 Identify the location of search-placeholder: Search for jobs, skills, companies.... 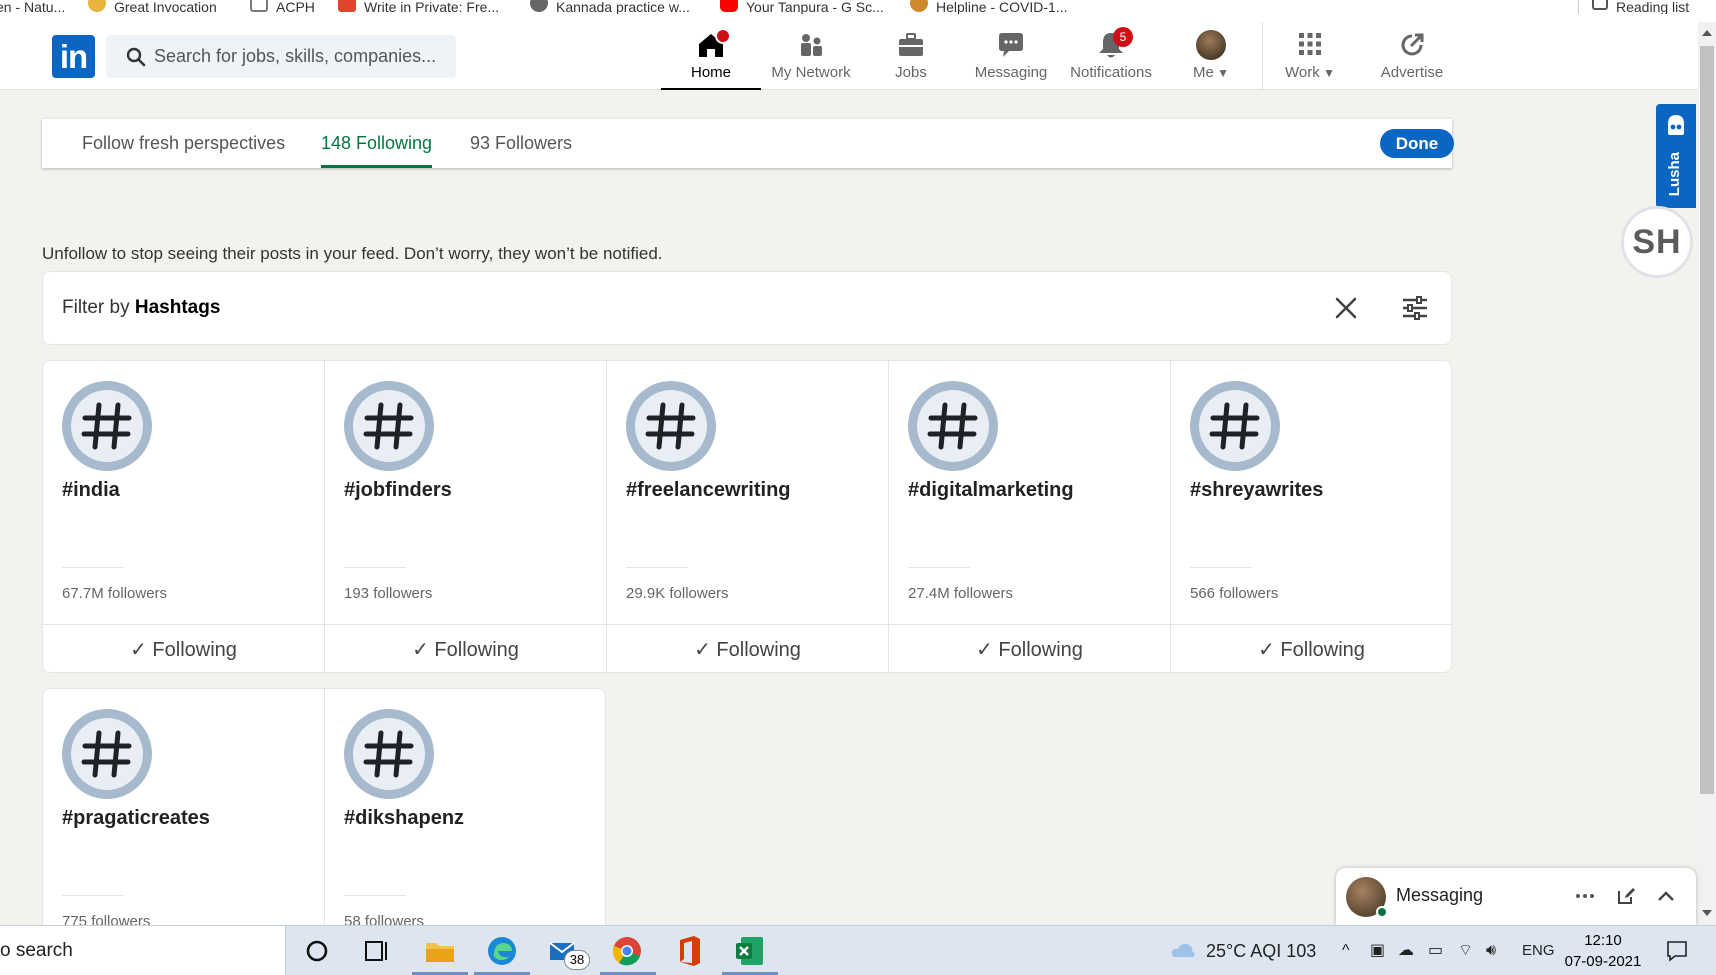
(295, 56).